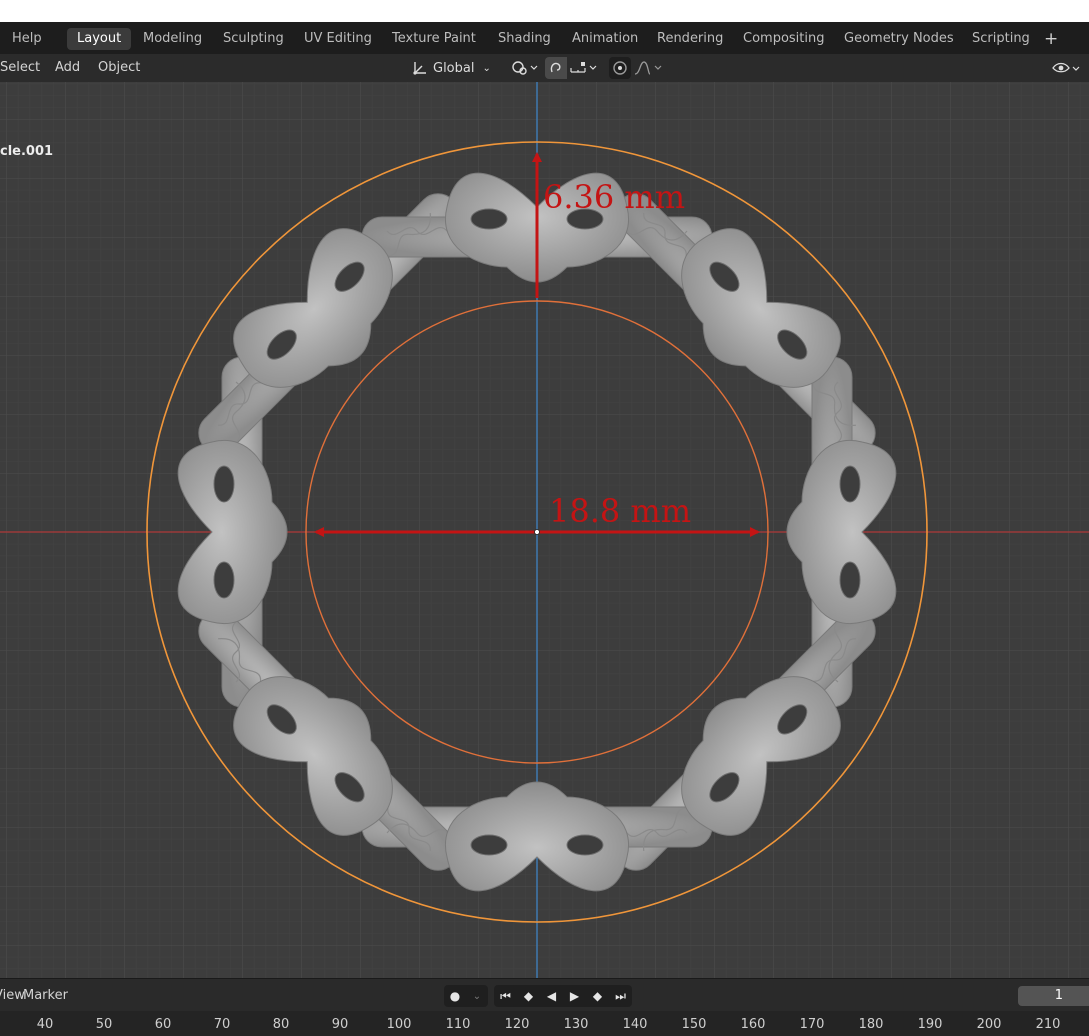 Image resolution: width=1089 pixels, height=1036 pixels. I want to click on ruler-tick: 130, so click(576, 1024).